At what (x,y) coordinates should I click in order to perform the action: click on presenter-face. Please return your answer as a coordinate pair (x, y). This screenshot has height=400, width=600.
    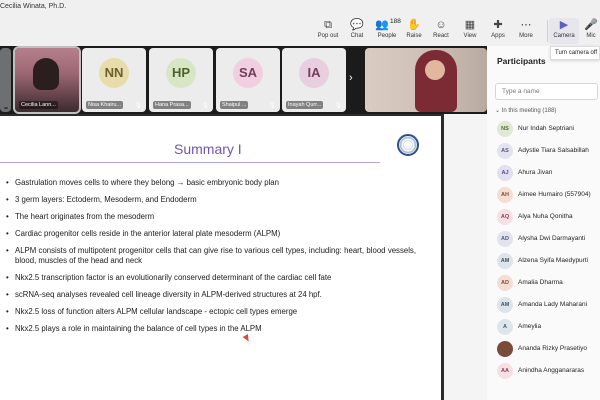
    Looking at the image, I should click on (435, 70).